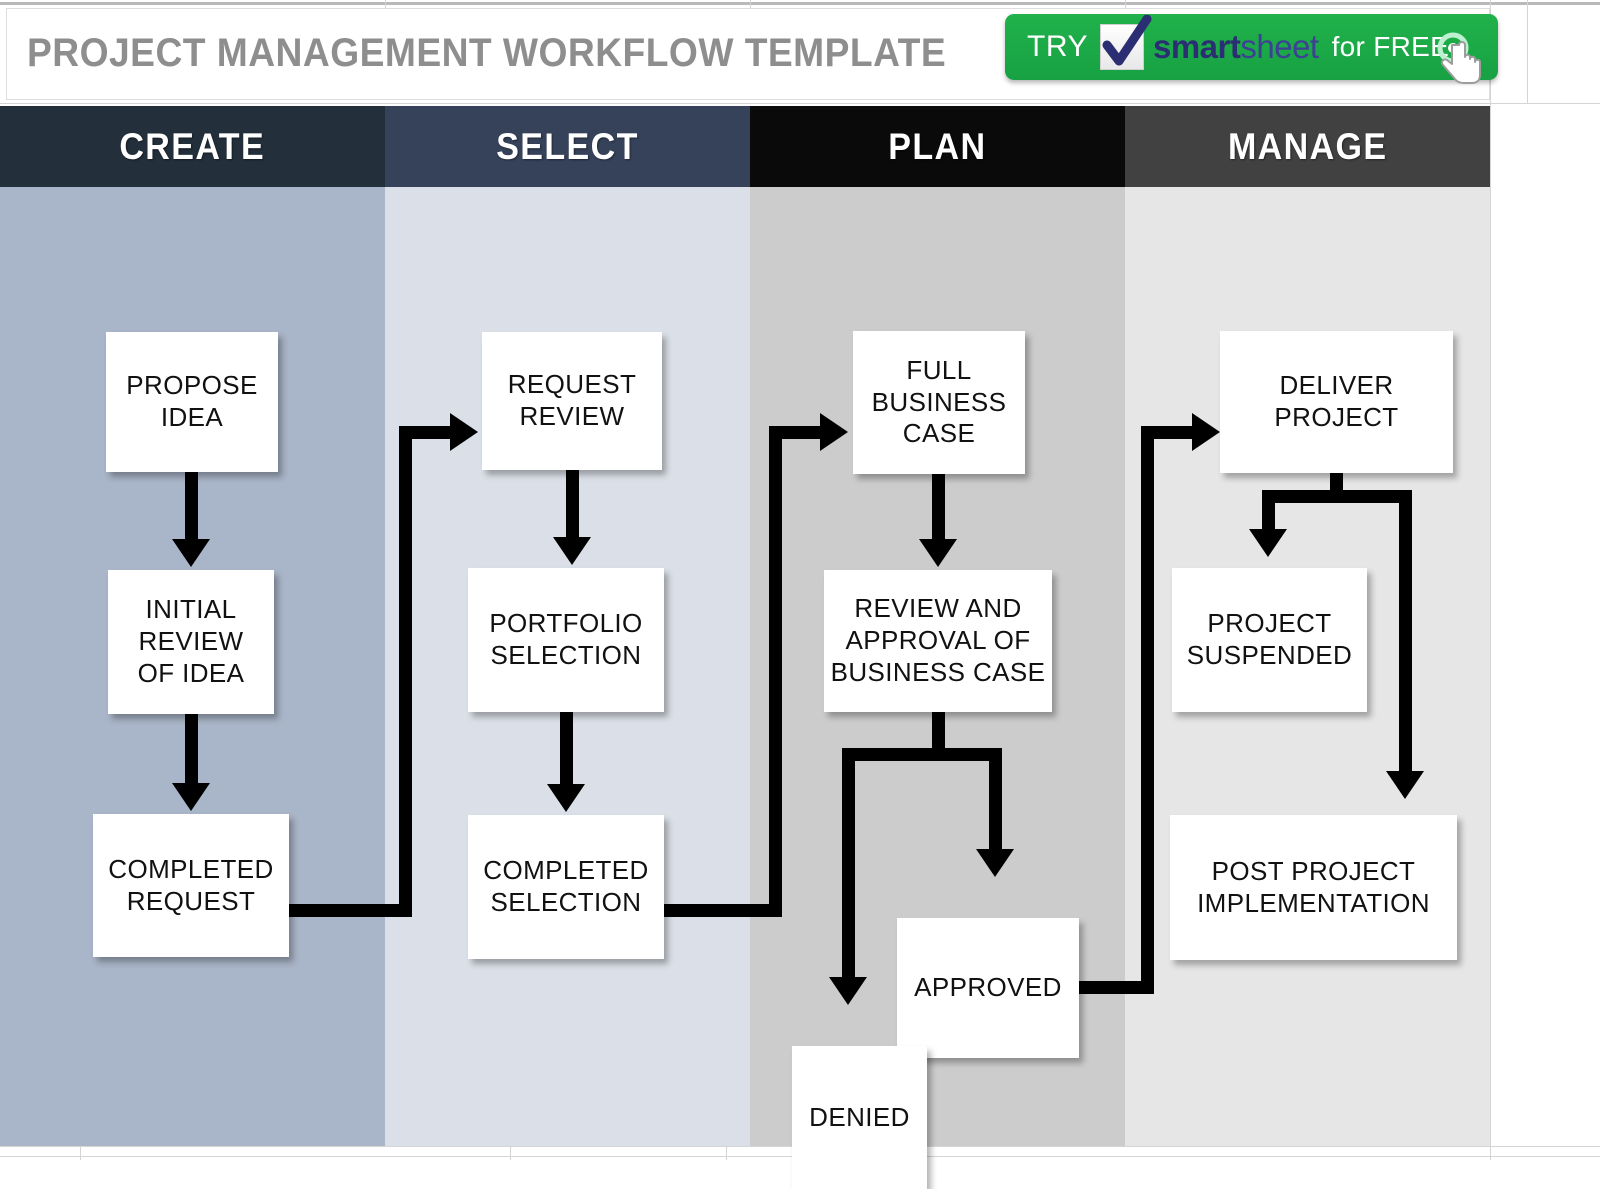 The height and width of the screenshot is (1189, 1600). I want to click on node-deliver-project: DELIVER PROJECT, so click(1336, 402).